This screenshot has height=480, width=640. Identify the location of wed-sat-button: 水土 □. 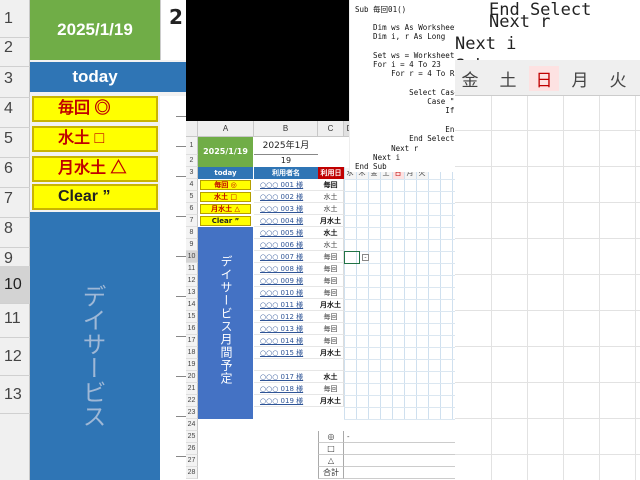
(225, 197).